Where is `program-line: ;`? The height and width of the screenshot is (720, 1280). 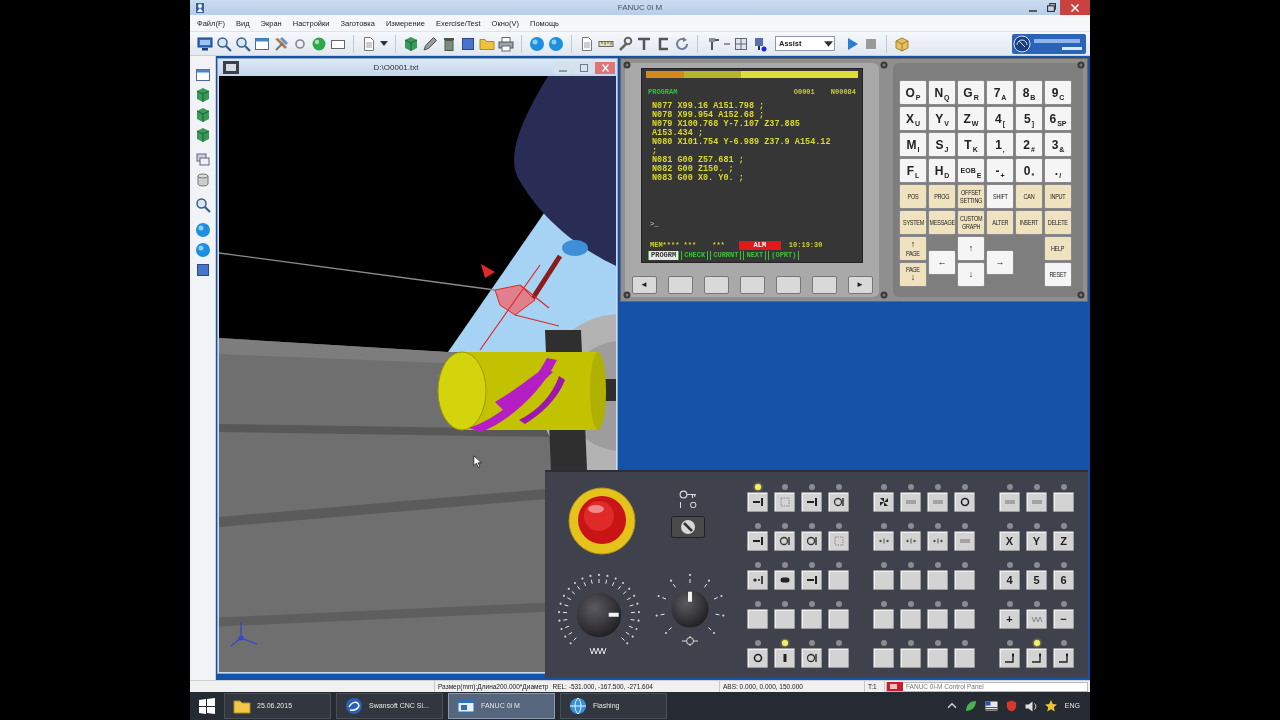
program-line: ; is located at coordinates (655, 151).